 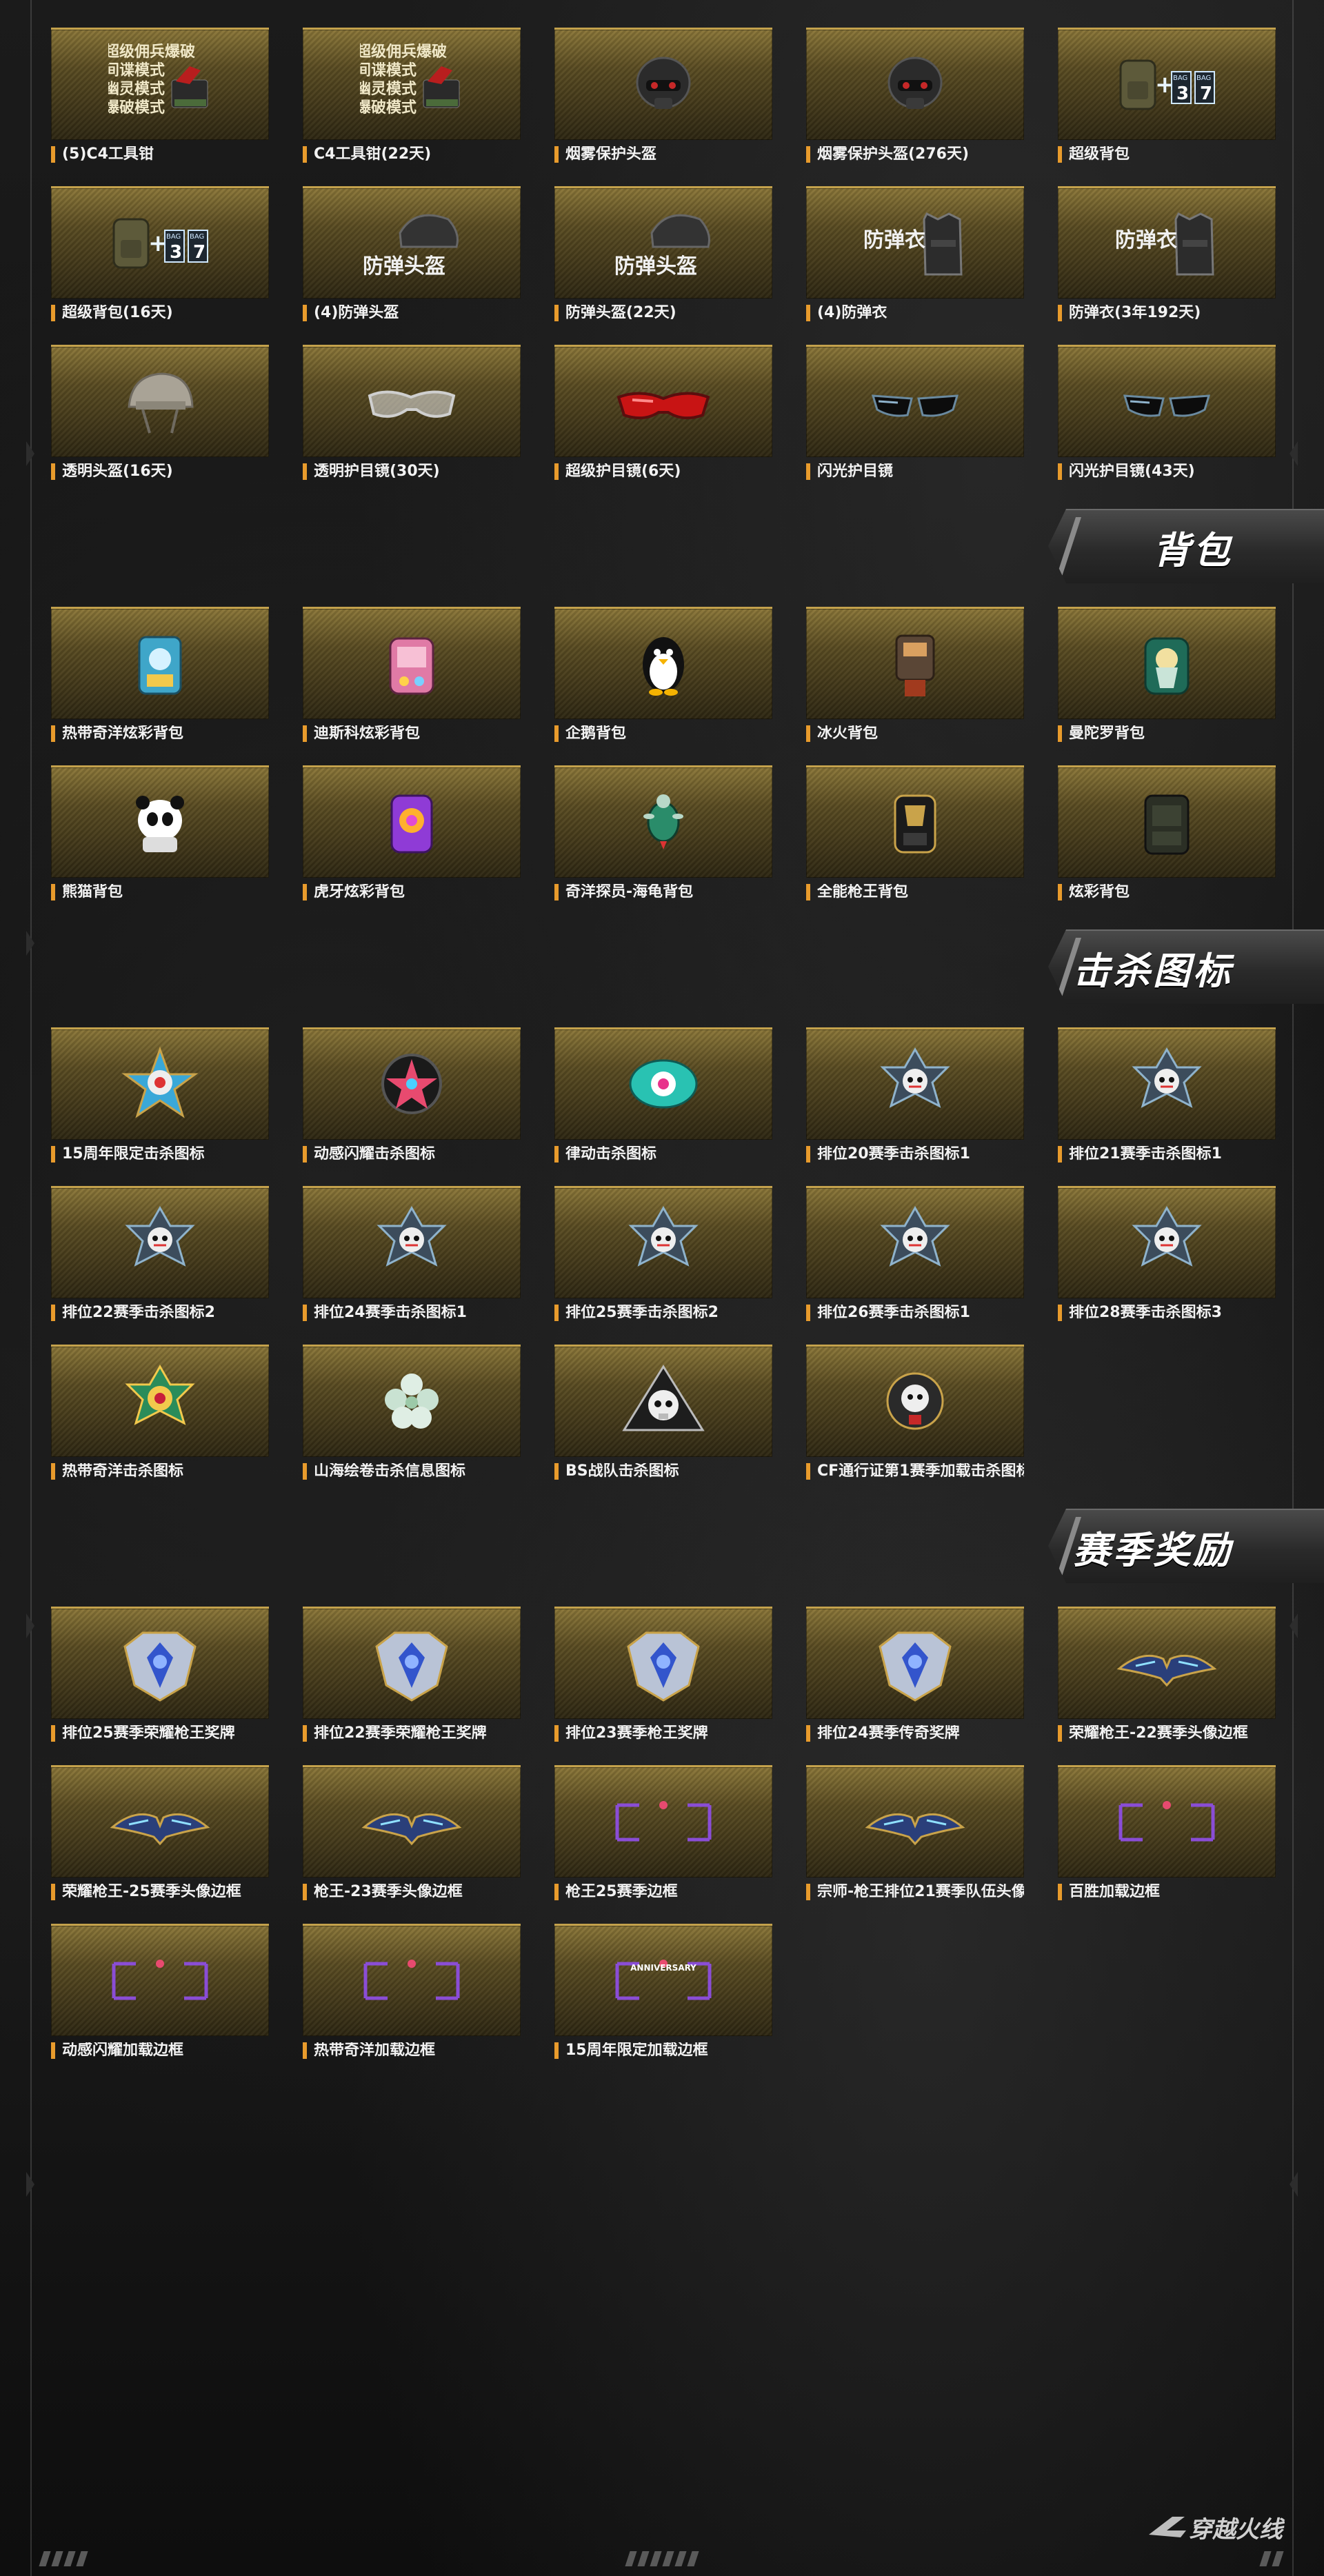 I want to click on wing-frame-icon, so click(x=1166, y=1670).